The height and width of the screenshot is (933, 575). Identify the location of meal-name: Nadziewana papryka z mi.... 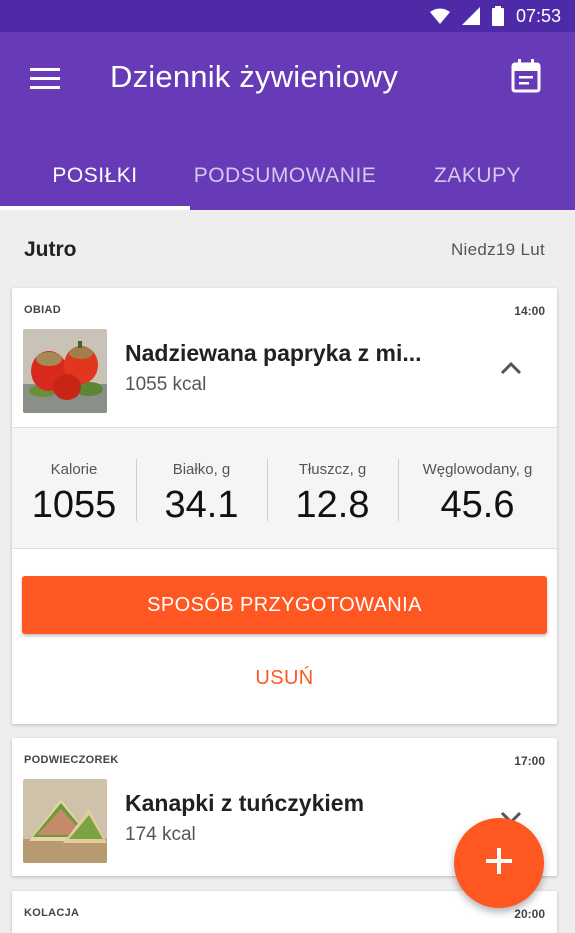
(273, 353).